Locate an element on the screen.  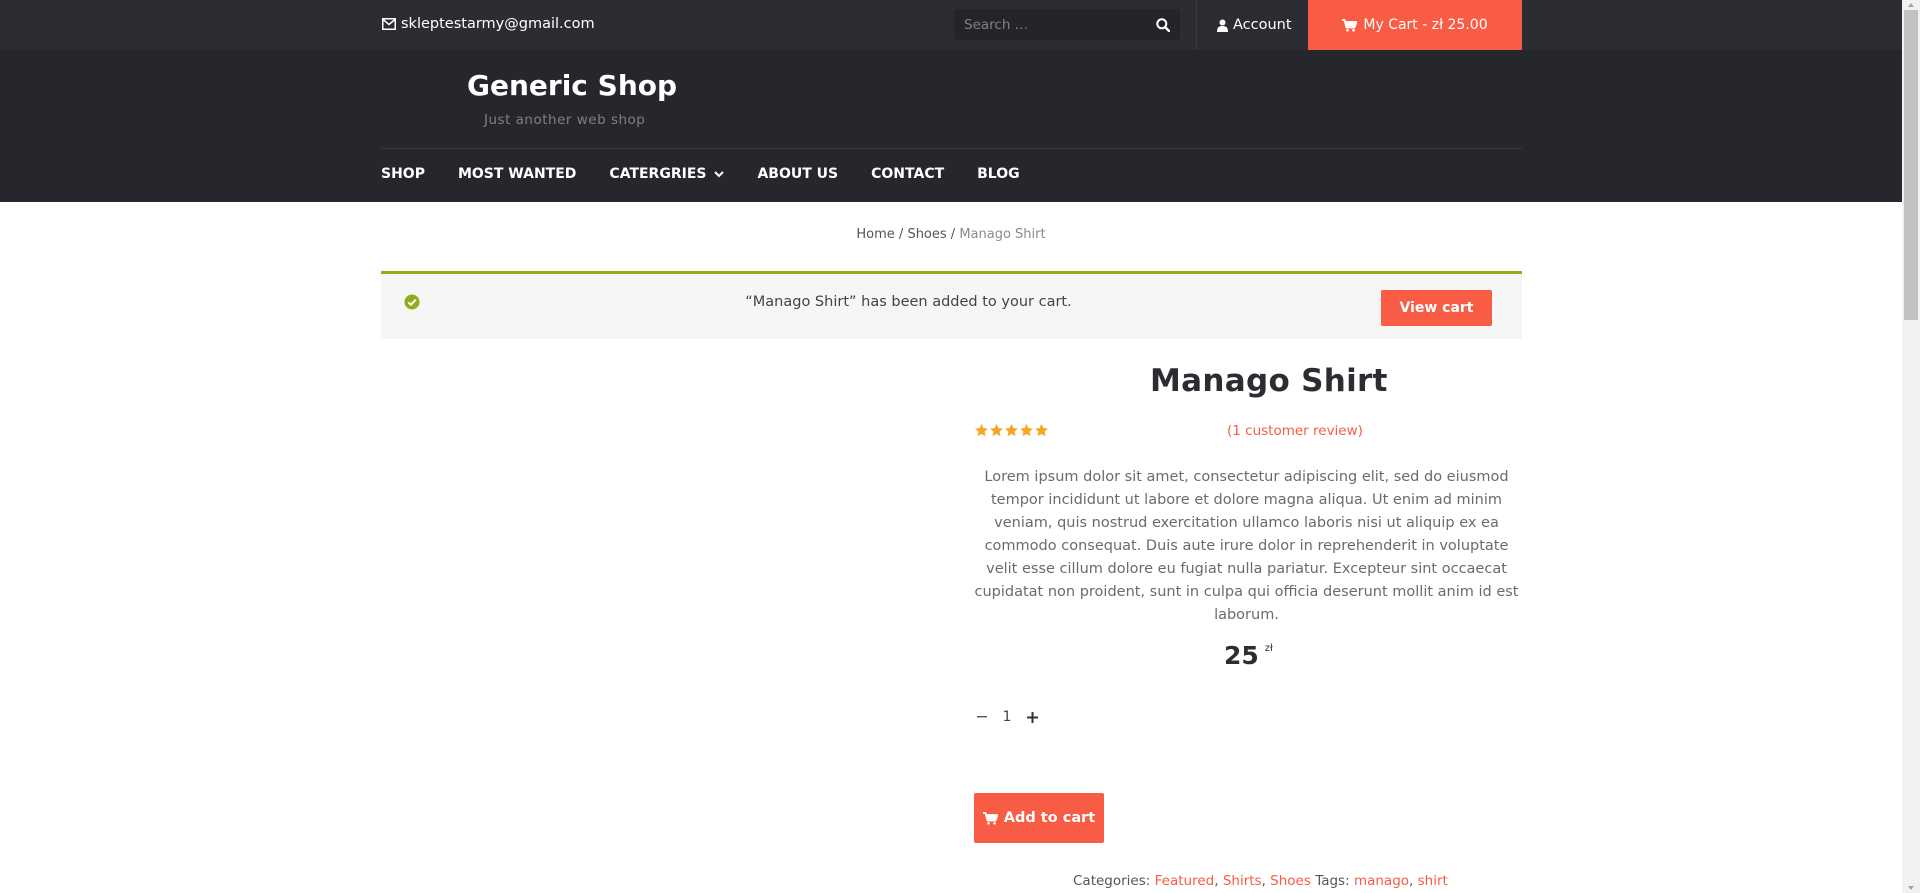
search-icon is located at coordinates (1163, 24).